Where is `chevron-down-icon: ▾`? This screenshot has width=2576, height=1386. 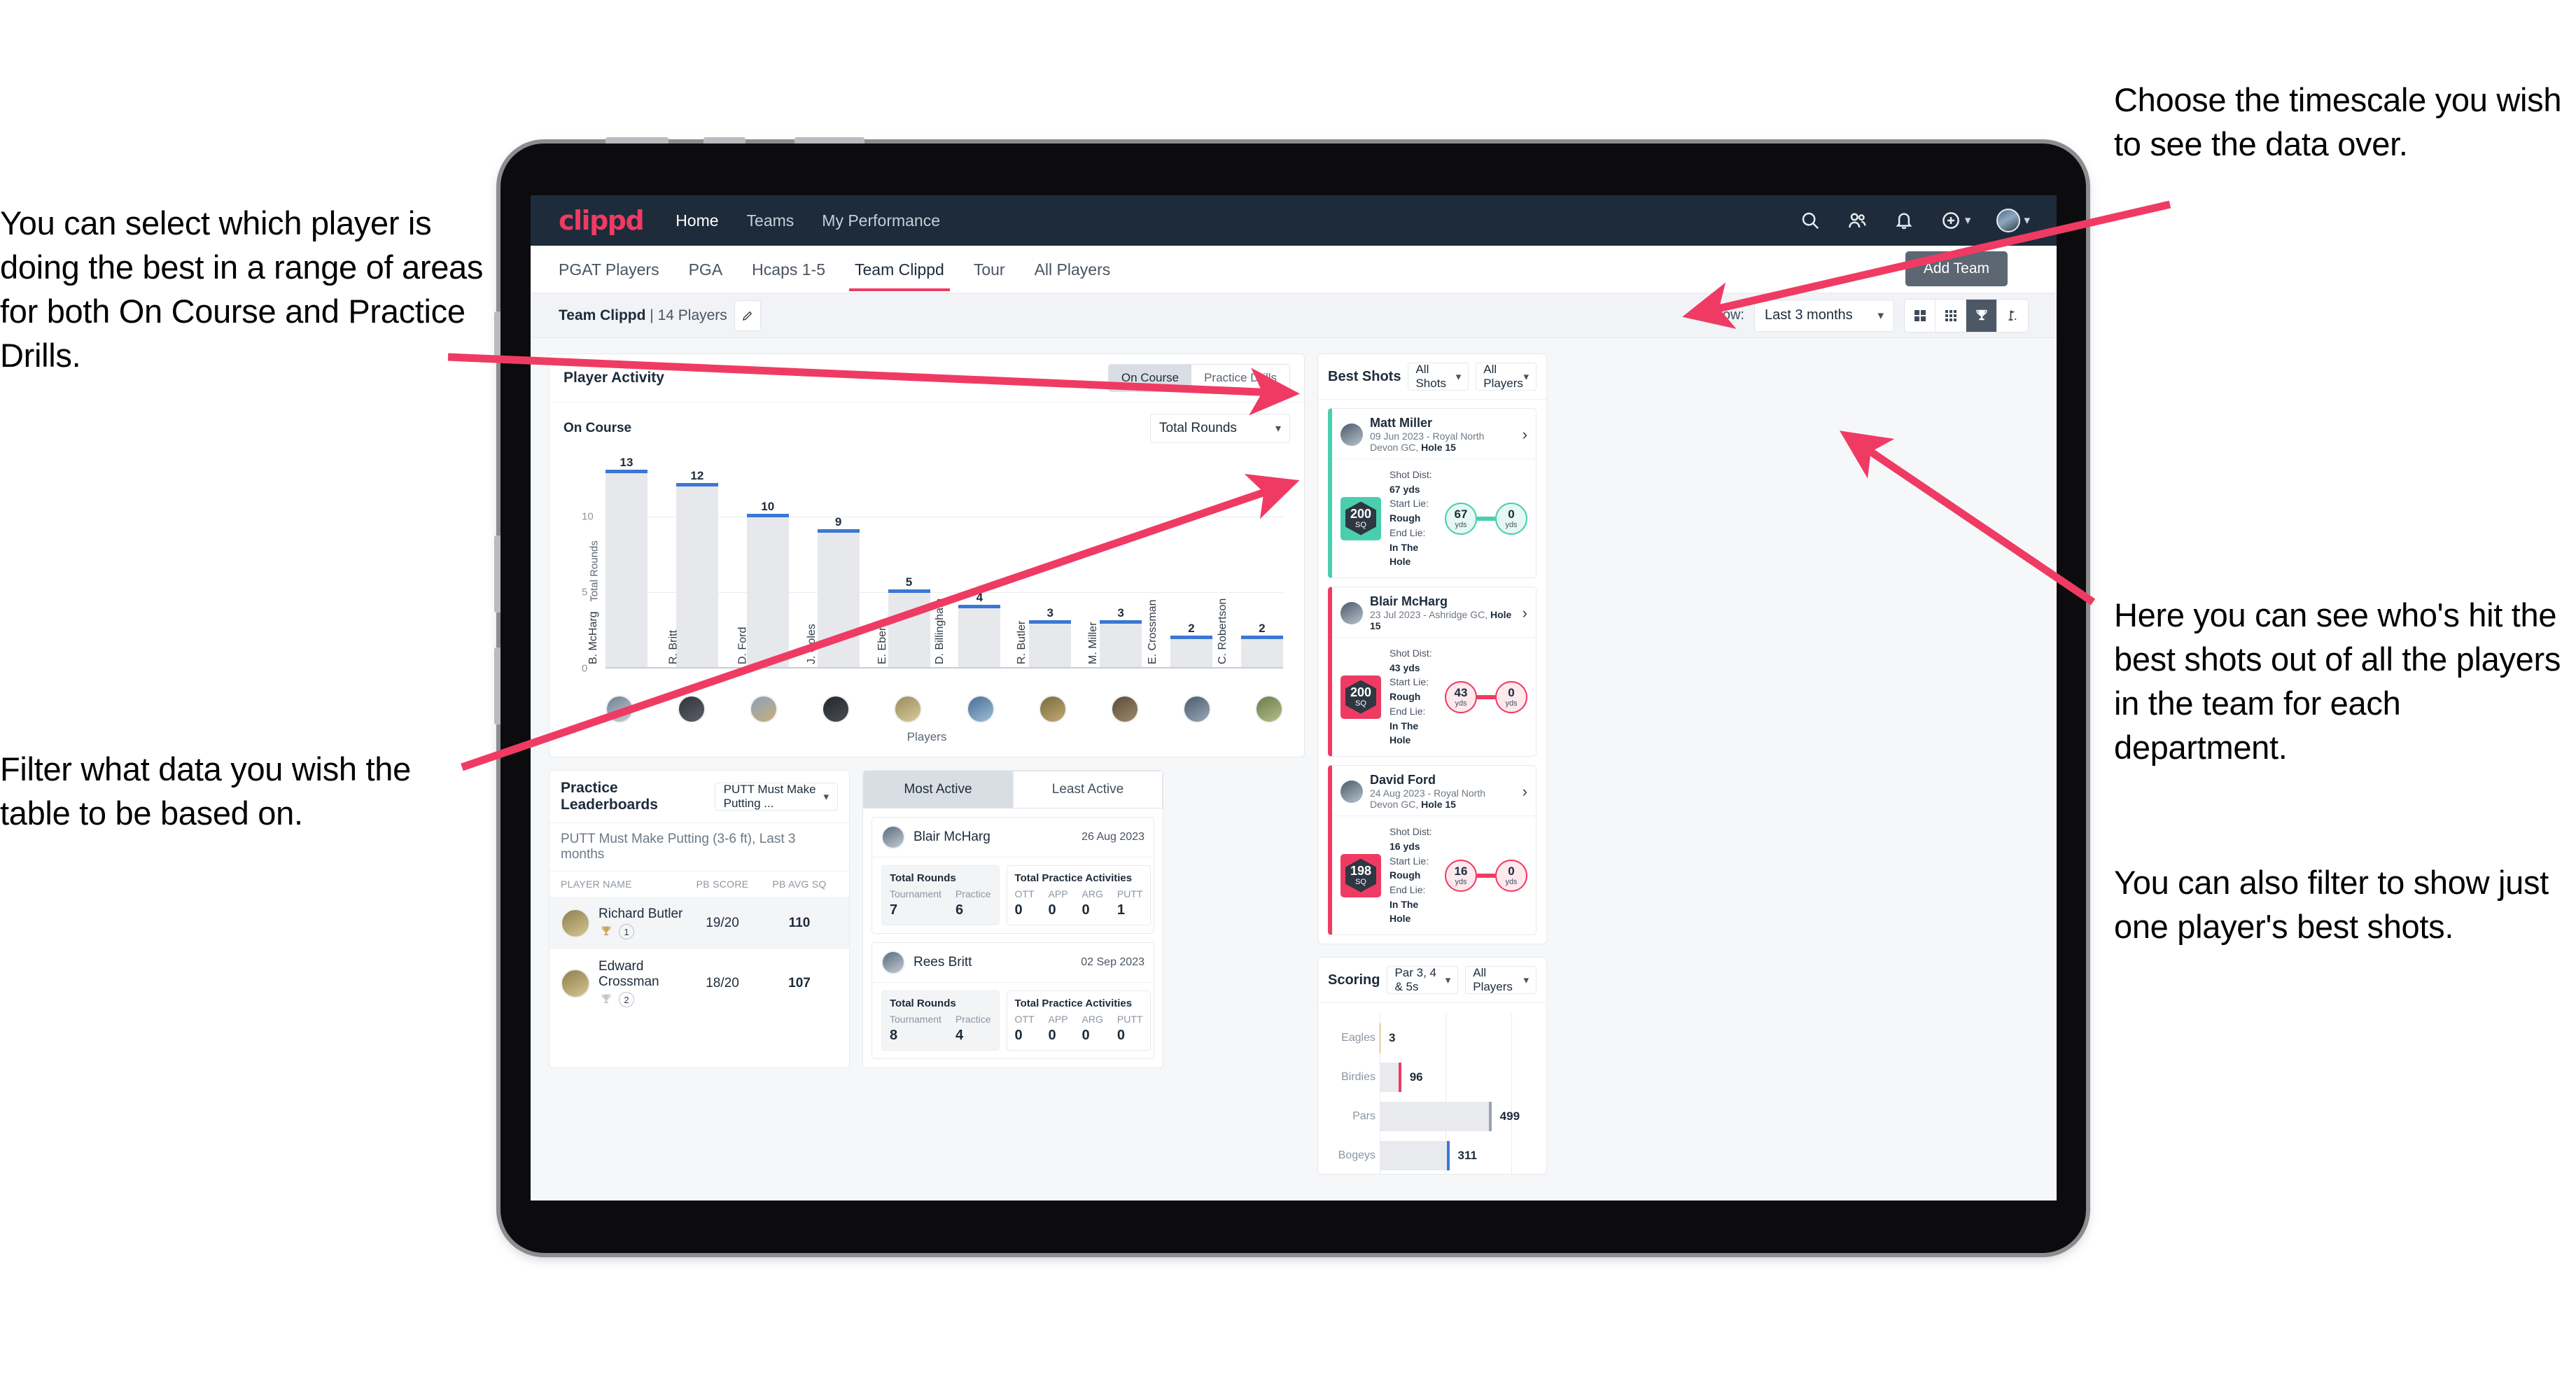 chevron-down-icon: ▾ is located at coordinates (1967, 220).